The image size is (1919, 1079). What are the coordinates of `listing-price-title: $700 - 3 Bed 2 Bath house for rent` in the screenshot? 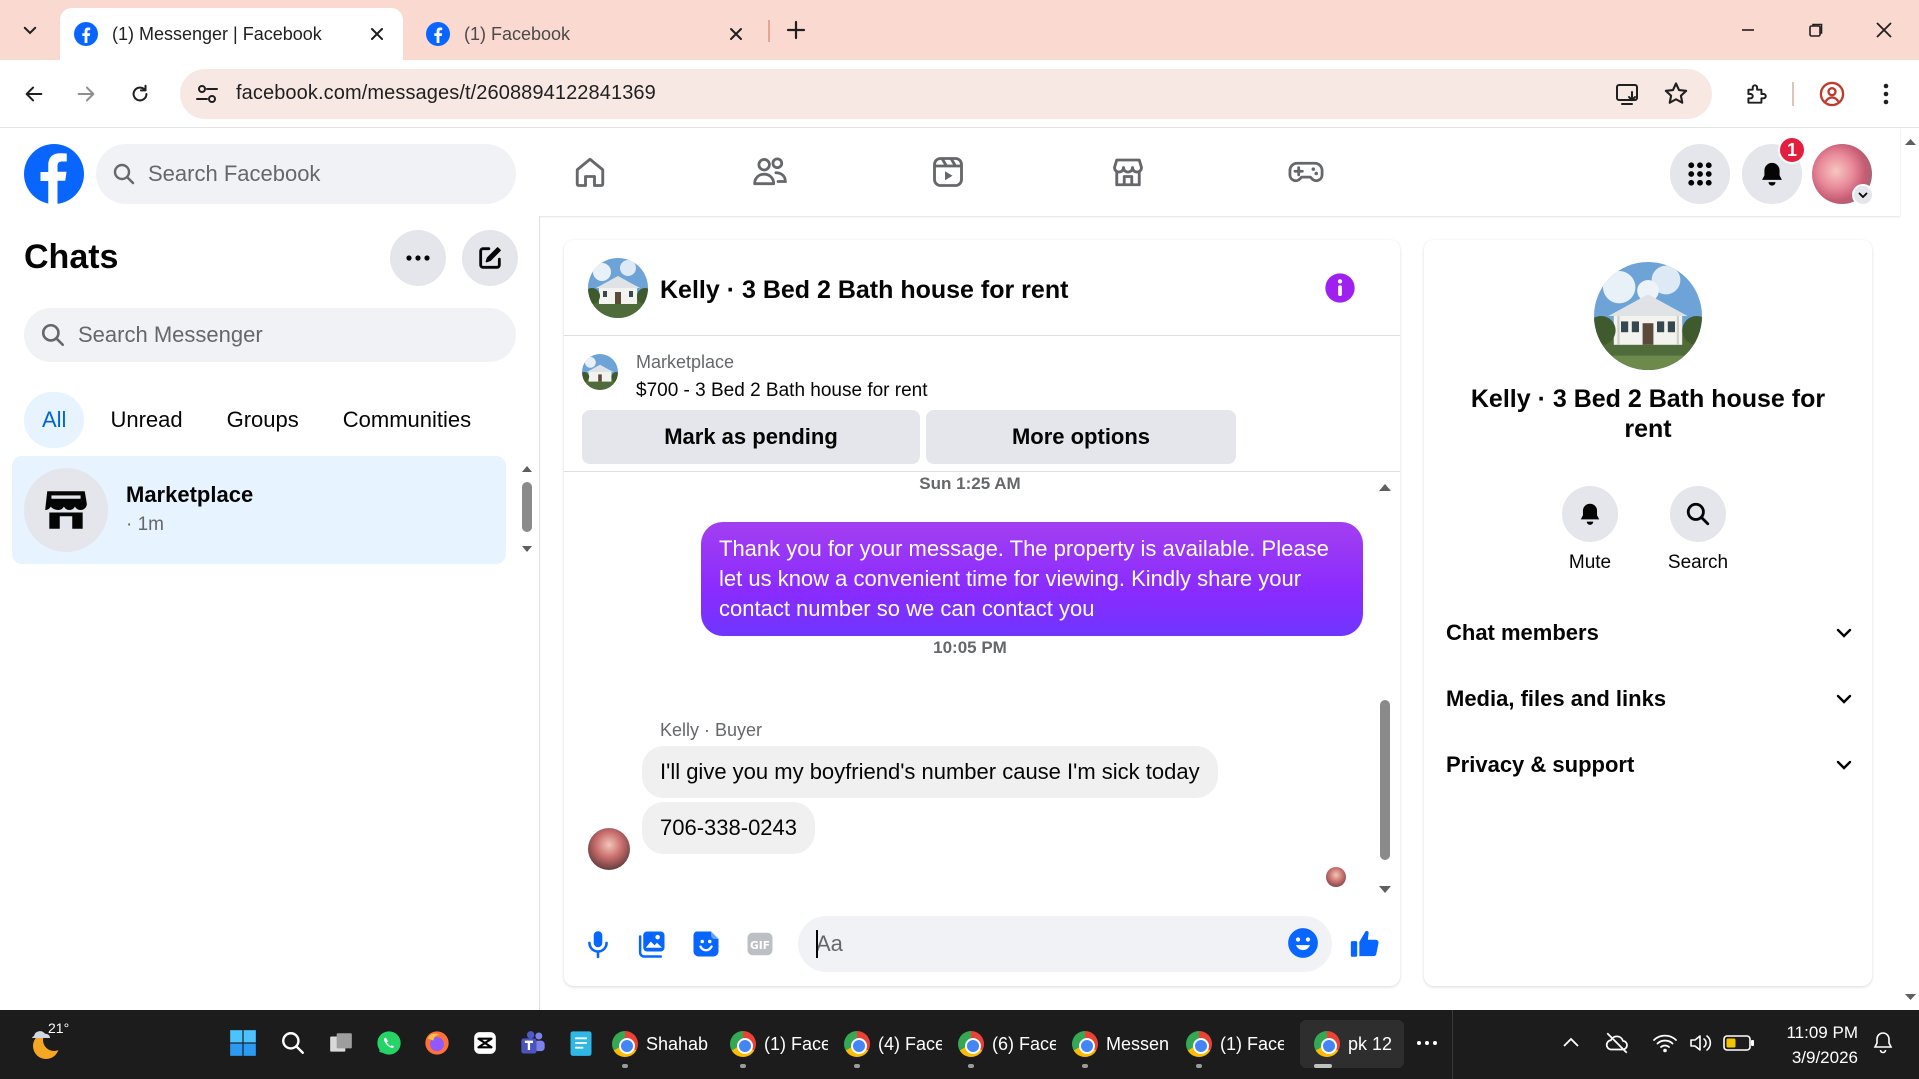 It's located at (782, 391).